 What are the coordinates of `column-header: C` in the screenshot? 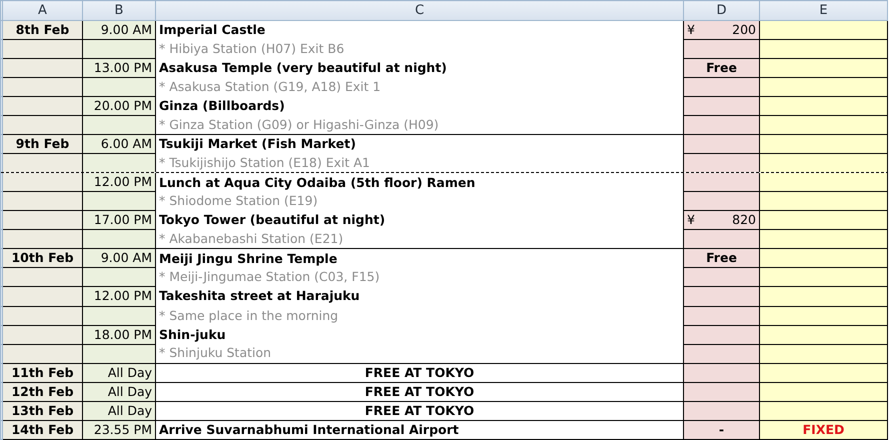 It's located at (420, 10).